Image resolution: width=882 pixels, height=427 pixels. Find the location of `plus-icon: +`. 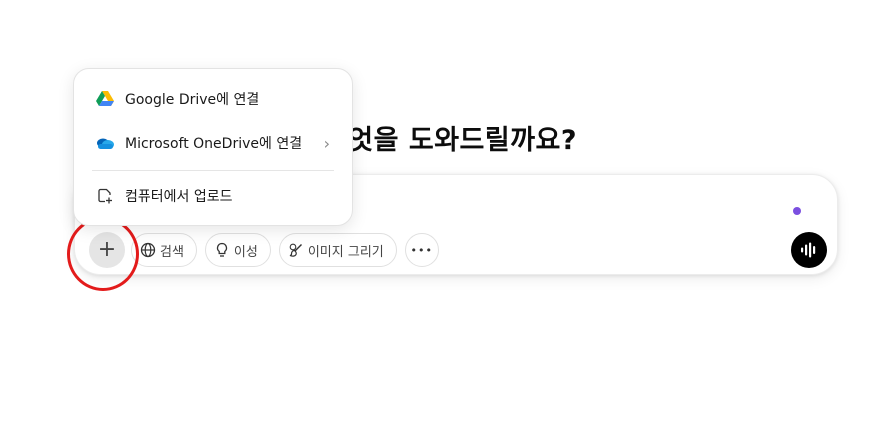

plus-icon: + is located at coordinates (107, 249).